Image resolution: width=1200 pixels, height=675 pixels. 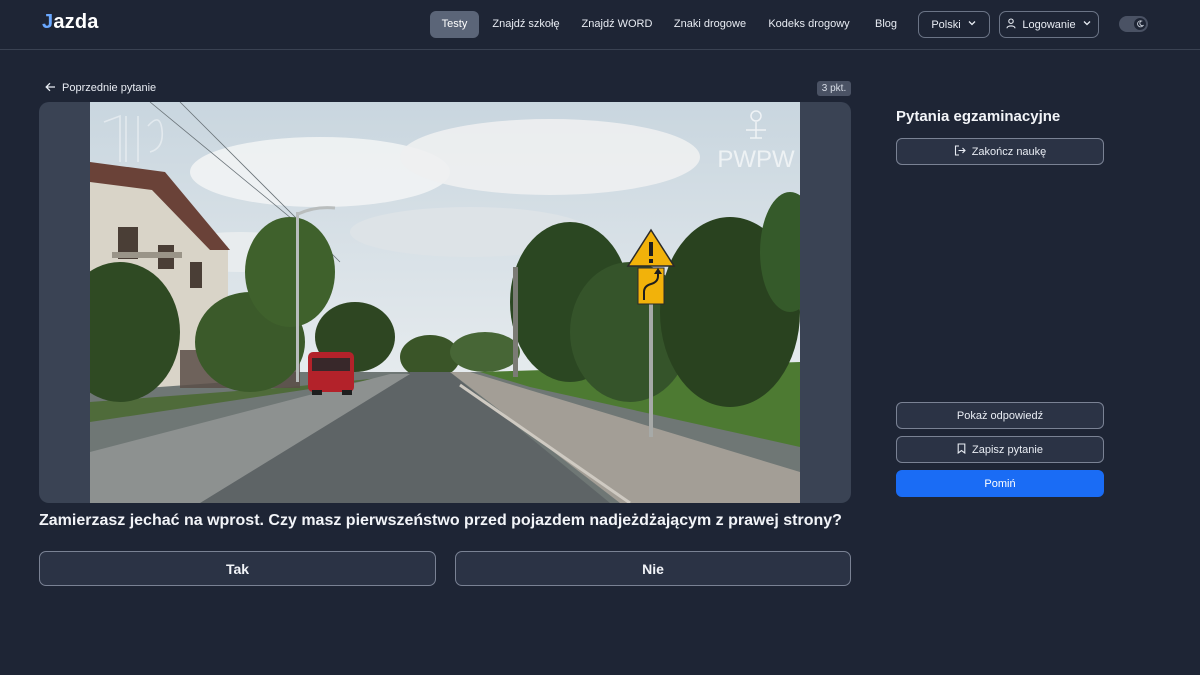 I want to click on save-question-button: Zapisz pytanie, so click(x=1000, y=449).